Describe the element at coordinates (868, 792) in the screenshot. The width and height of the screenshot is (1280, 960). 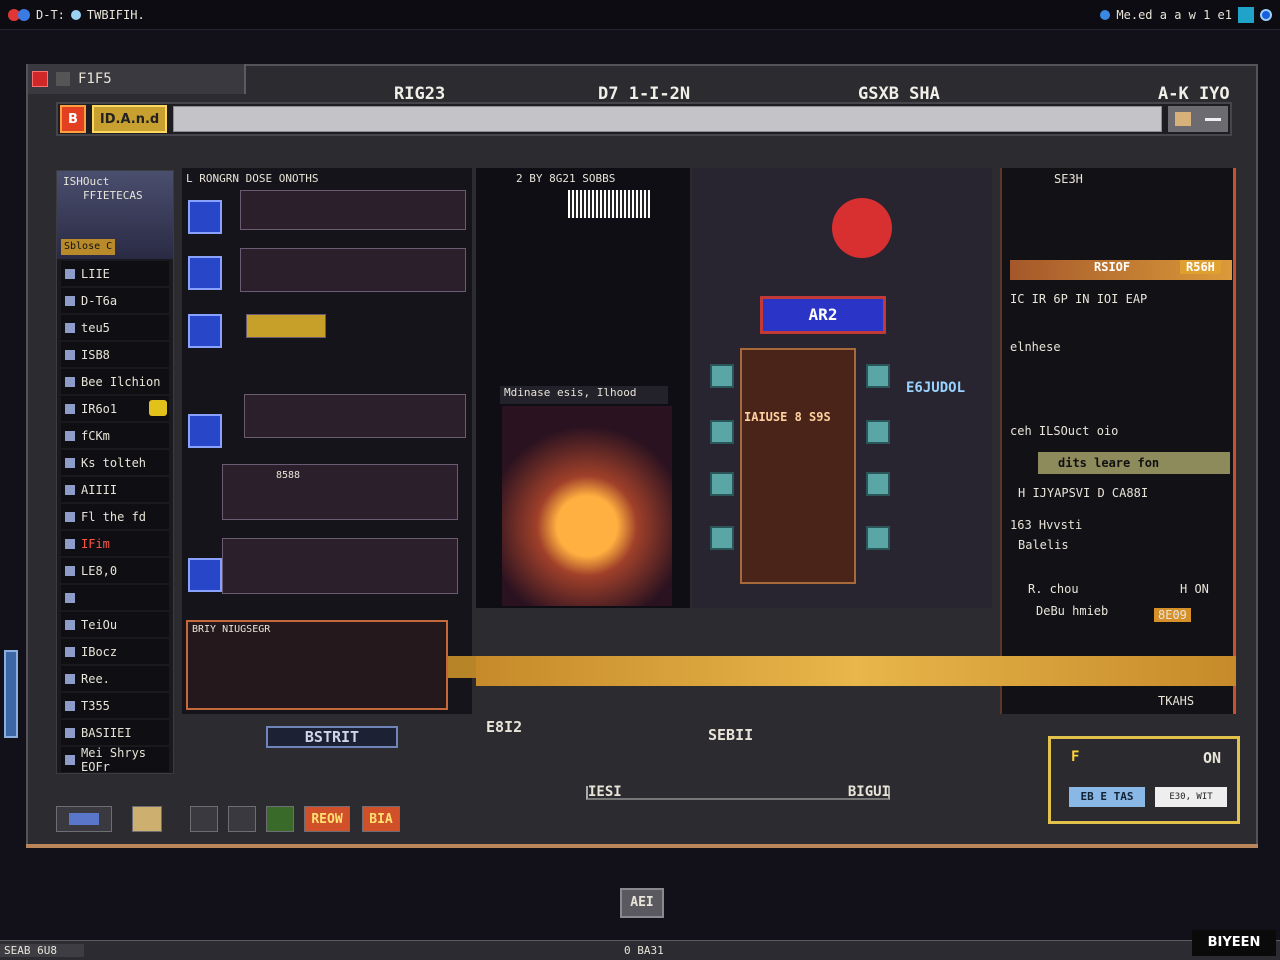
I see `scroll-right-label: BIGUI` at that location.